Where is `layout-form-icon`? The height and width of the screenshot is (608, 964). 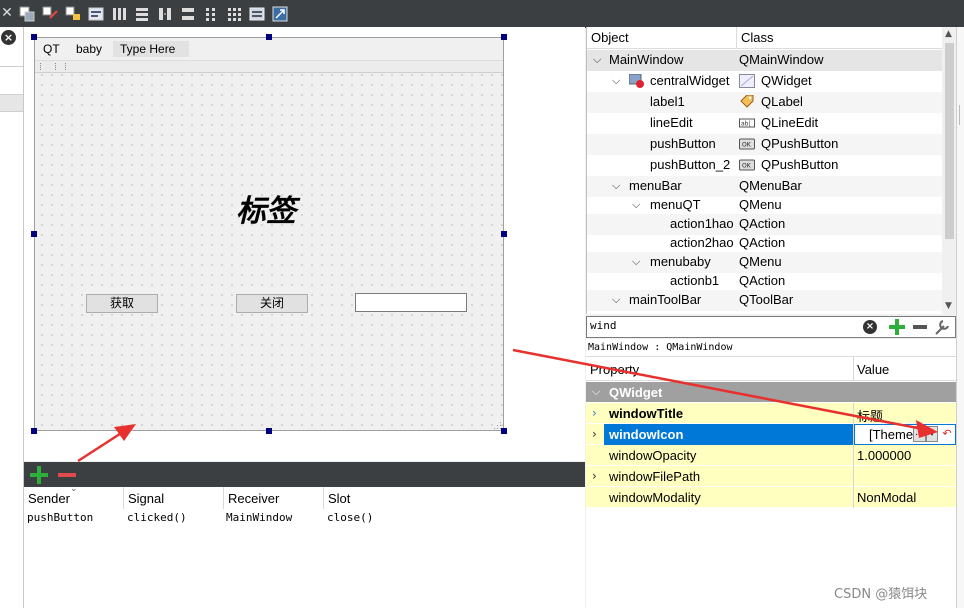 layout-form-icon is located at coordinates (211, 13).